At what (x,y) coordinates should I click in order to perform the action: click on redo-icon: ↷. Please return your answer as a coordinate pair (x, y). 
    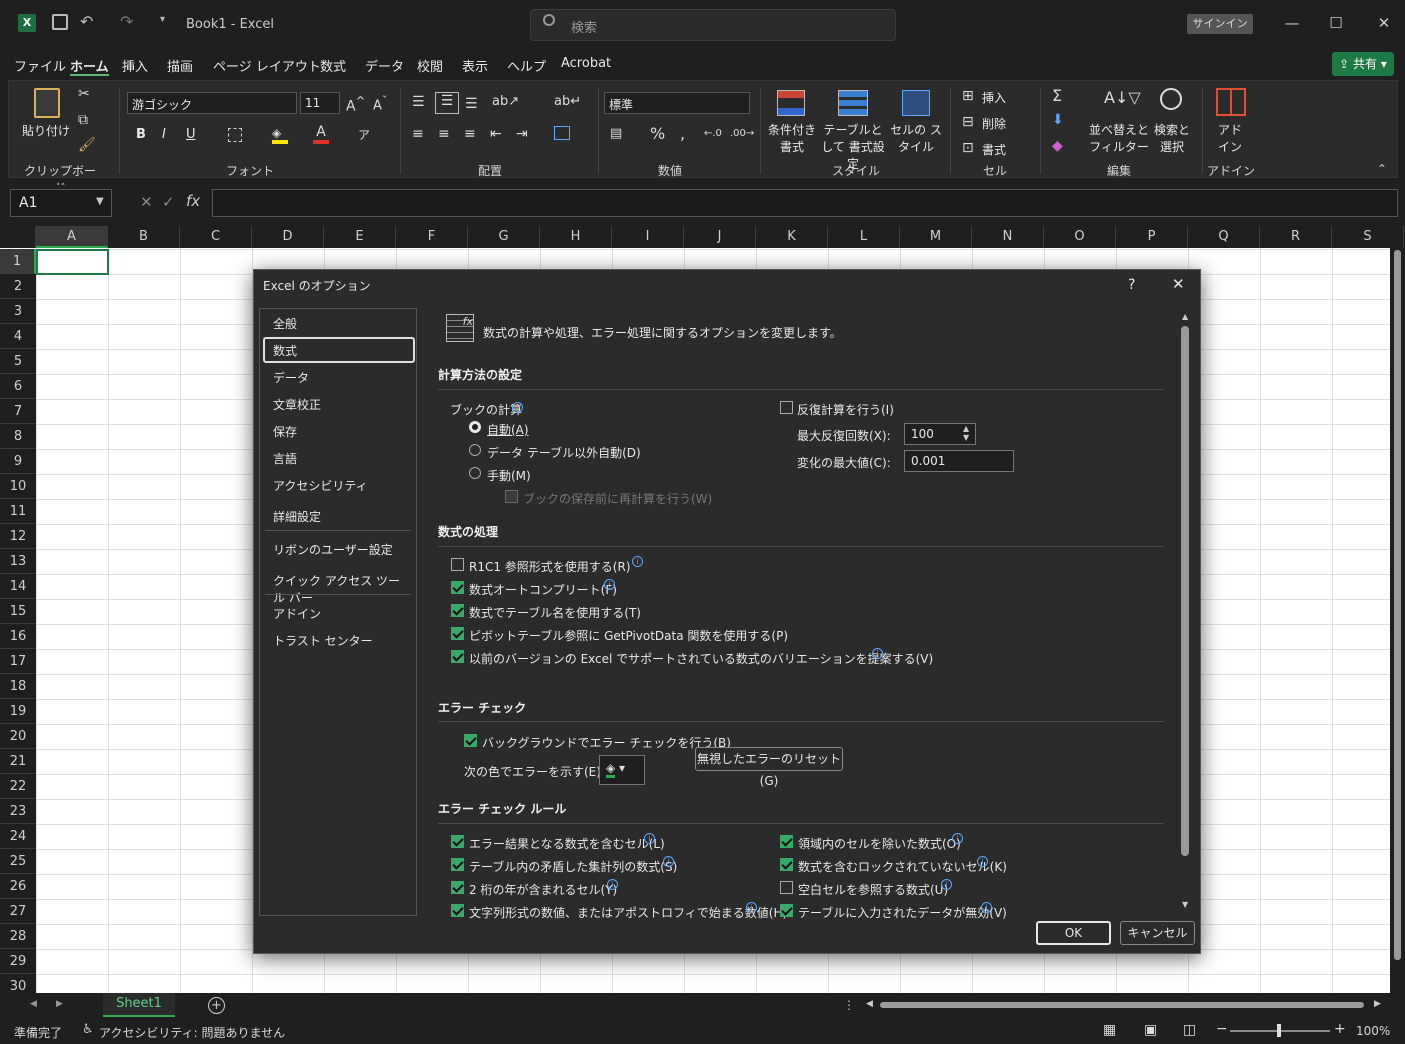
    Looking at the image, I should click on (126, 21).